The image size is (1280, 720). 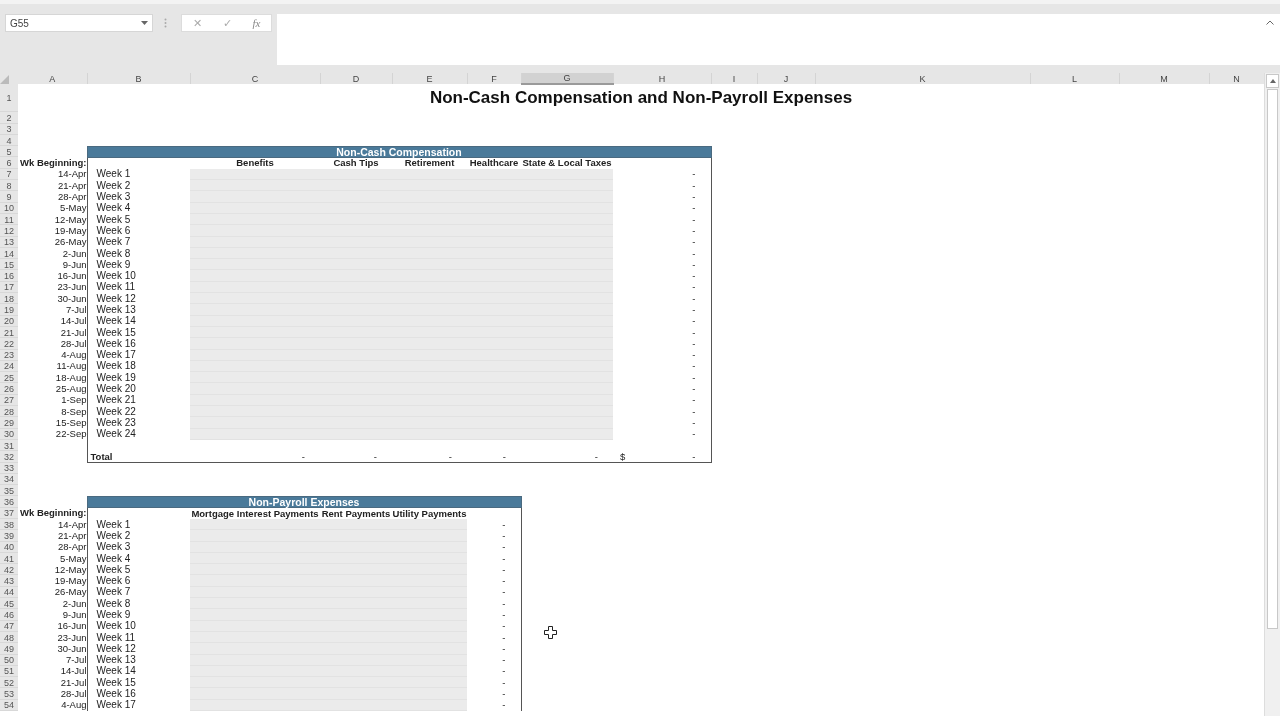 What do you see at coordinates (1272, 81) in the screenshot?
I see `scroll-up-button` at bounding box center [1272, 81].